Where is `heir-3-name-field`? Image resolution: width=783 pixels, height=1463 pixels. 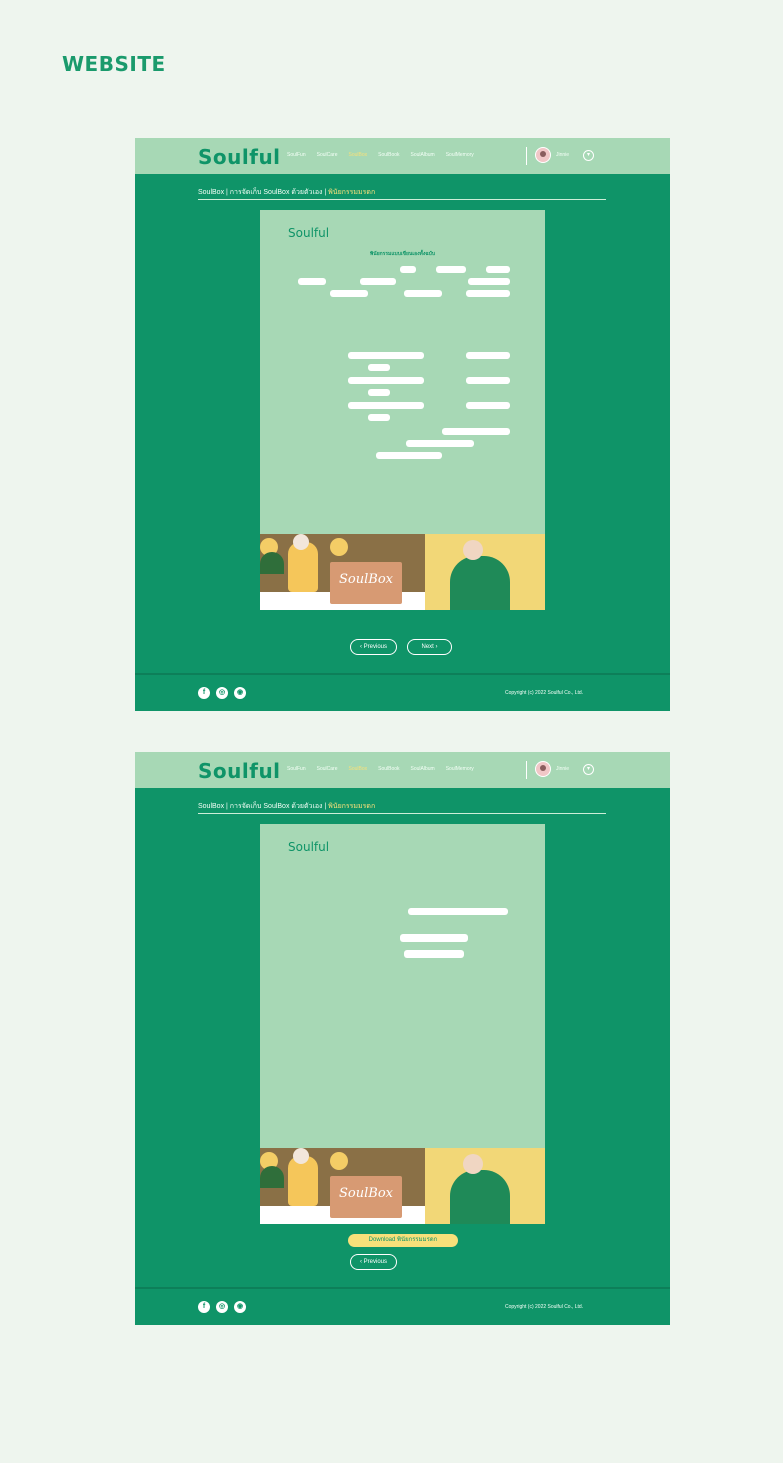 heir-3-name-field is located at coordinates (386, 405).